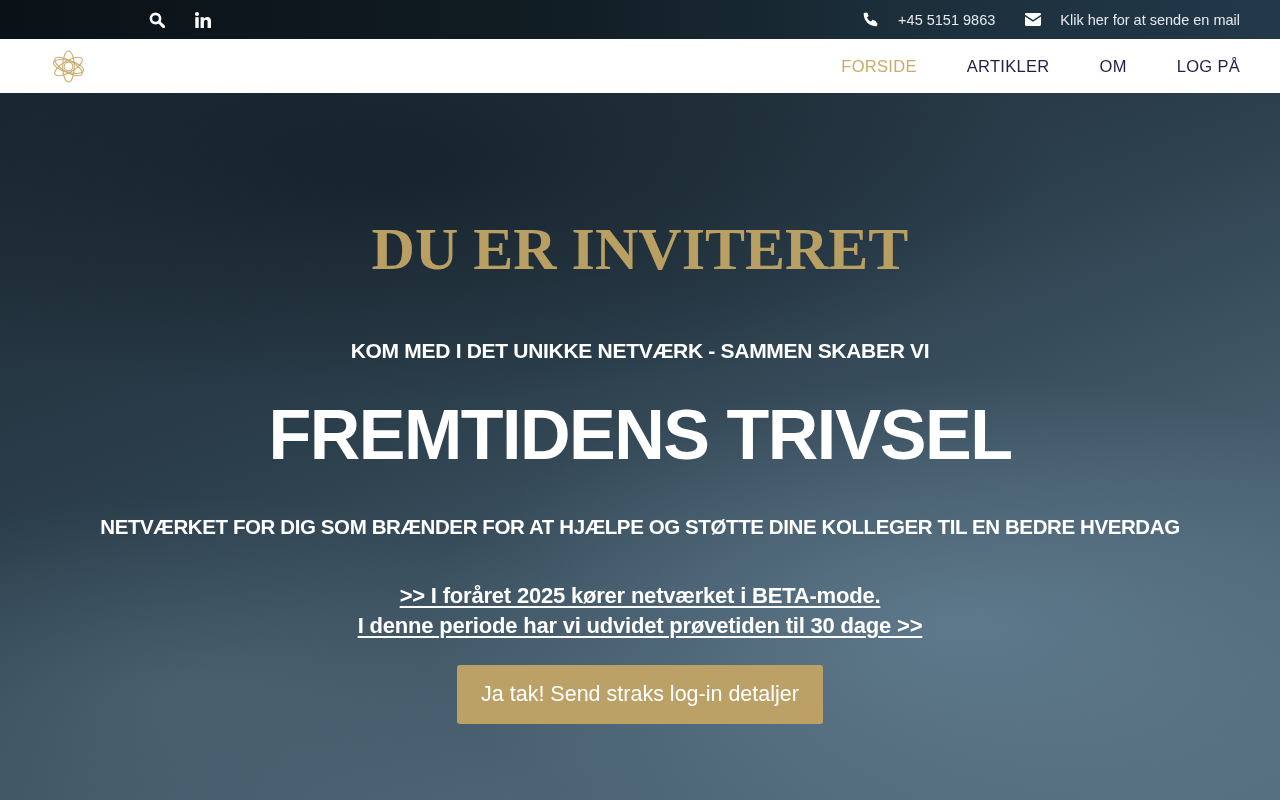 The image size is (1280, 800). What do you see at coordinates (640, 527) in the screenshot?
I see `hero-tagline: NETVÆRKET FOR DIG SOM BRÆNDER FOR AT HJÆLPE OG STØTTE DINE KOLLEGER TIL EN BEDRE HVERDAG` at bounding box center [640, 527].